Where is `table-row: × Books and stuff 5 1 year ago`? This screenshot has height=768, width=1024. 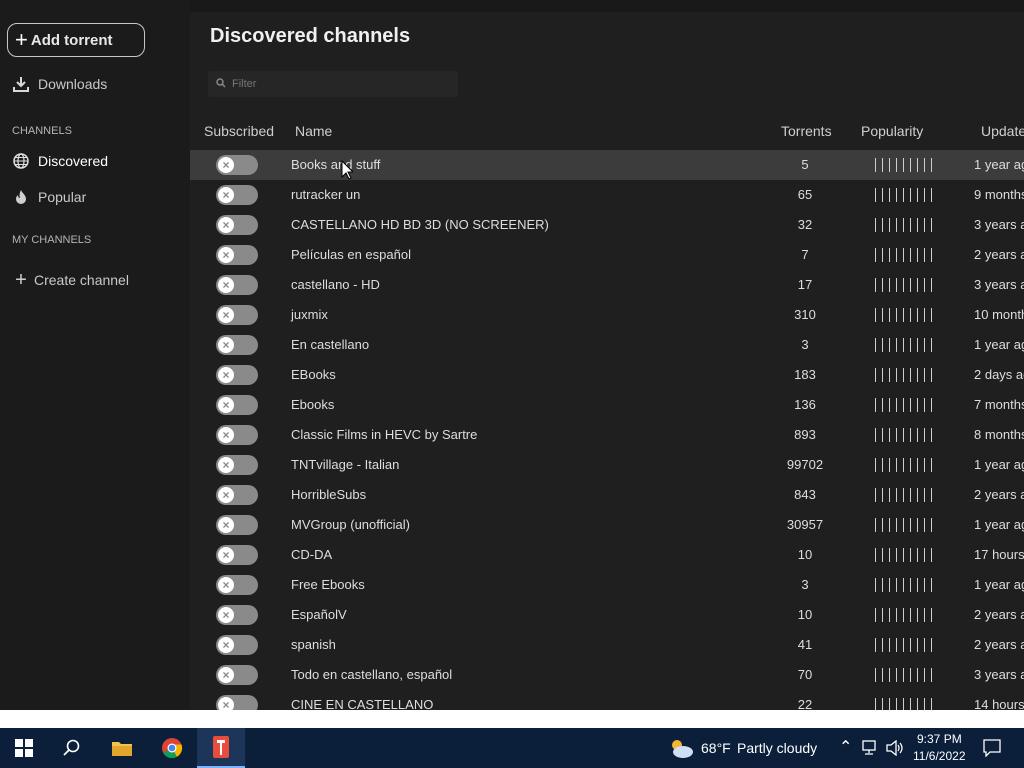 table-row: × Books and stuff 5 1 year ago is located at coordinates (607, 165).